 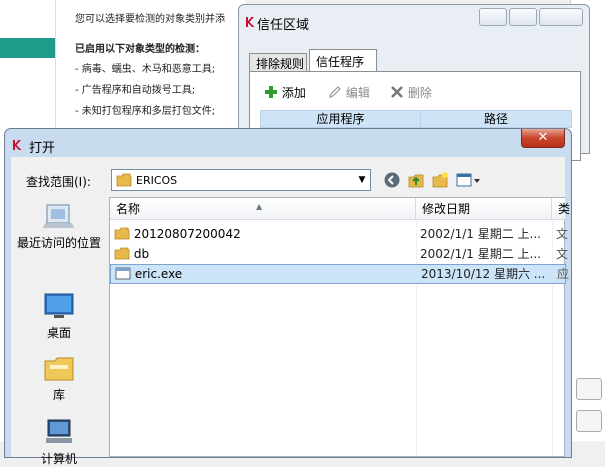 I want to click on places-bar: 最近访问的位置 桌面 库 计算机, so click(x=59, y=331).